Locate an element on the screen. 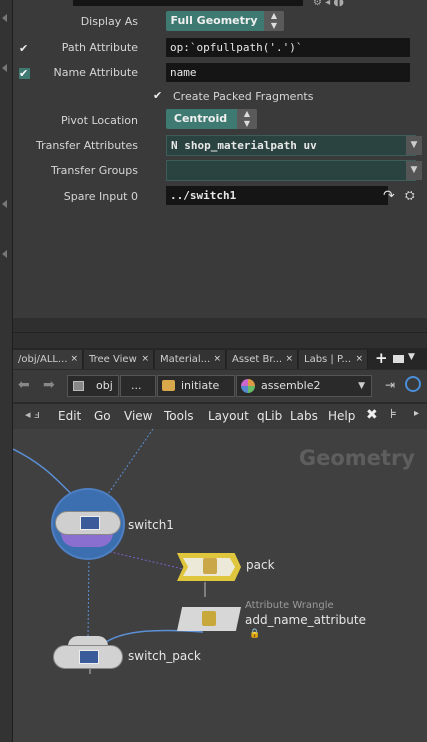 This screenshot has height=742, width=427. display-as-value: Full Geometry is located at coordinates (214, 20).